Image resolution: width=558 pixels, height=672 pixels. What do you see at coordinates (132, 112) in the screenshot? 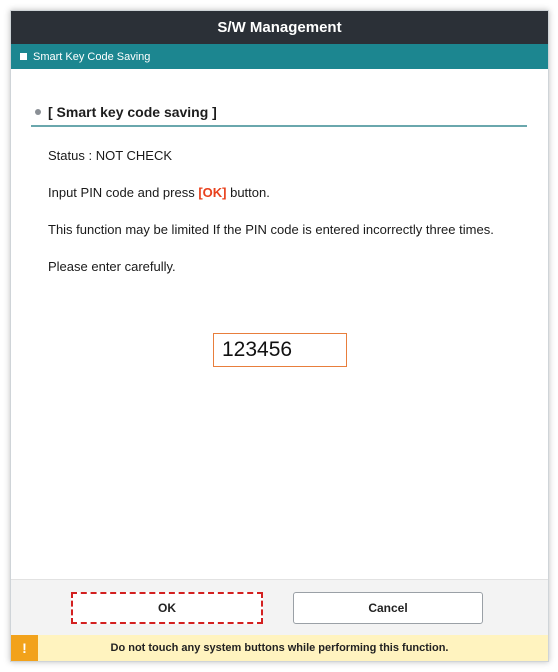
I see `section-title: [ Smart key code saving ]` at bounding box center [132, 112].